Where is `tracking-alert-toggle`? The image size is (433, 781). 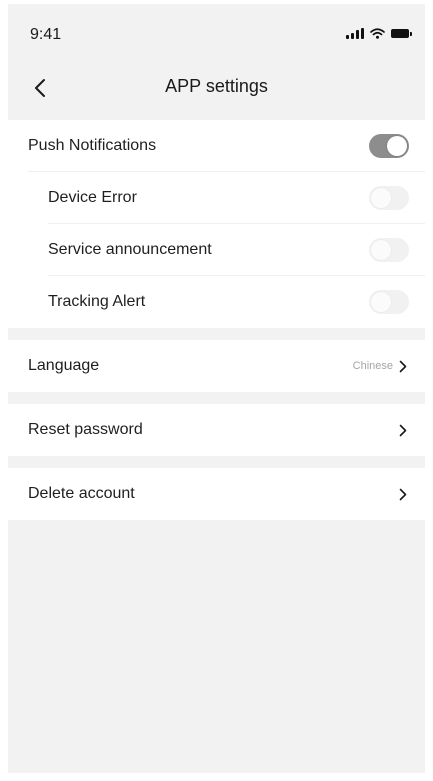
tracking-alert-toggle is located at coordinates (389, 302).